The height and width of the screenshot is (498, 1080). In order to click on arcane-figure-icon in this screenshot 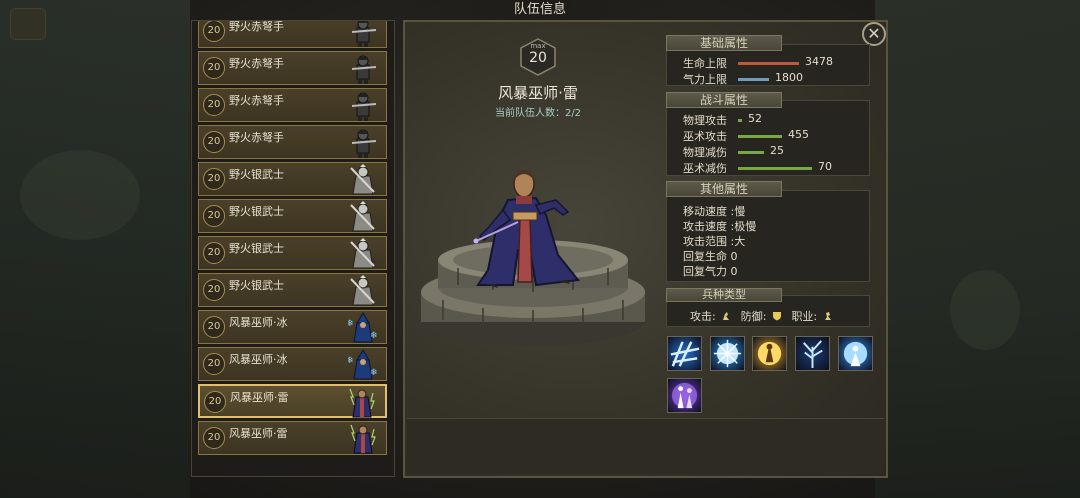, I will do `click(684, 395)`.